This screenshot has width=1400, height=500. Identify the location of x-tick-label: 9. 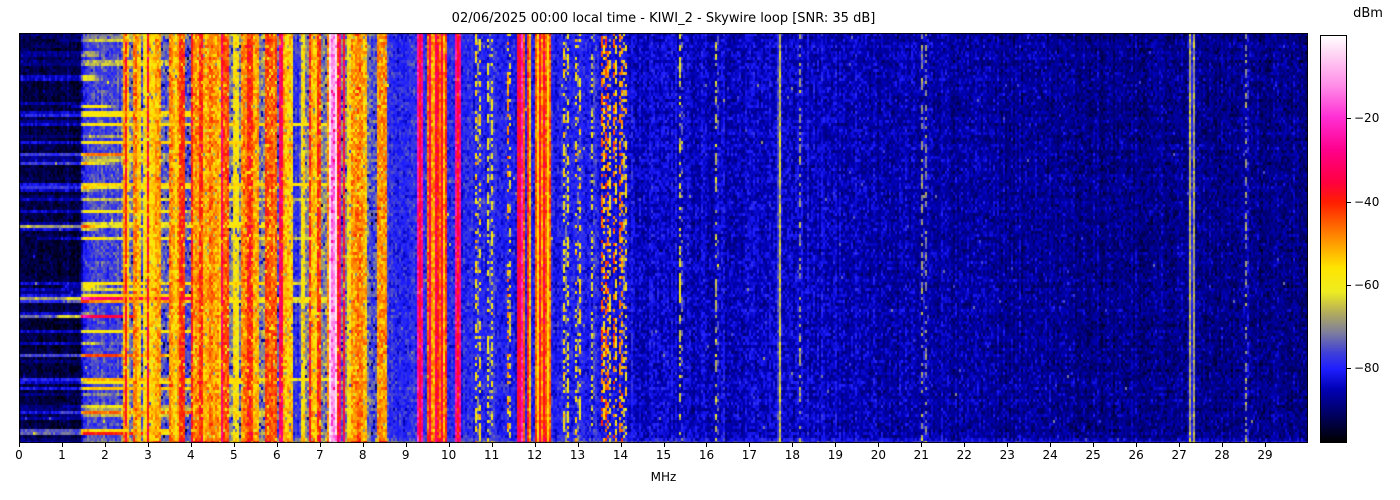
(405, 455).